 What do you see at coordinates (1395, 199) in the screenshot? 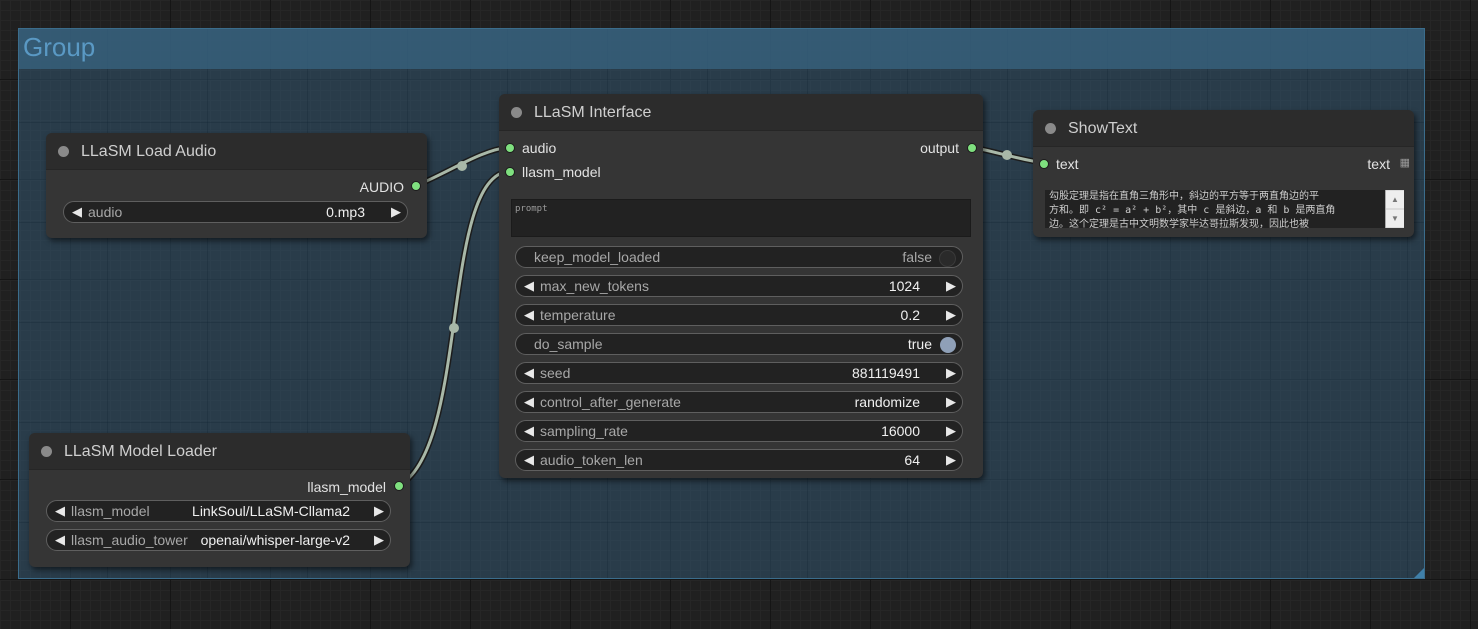
I see `scroll-up-icon: ▲` at bounding box center [1395, 199].